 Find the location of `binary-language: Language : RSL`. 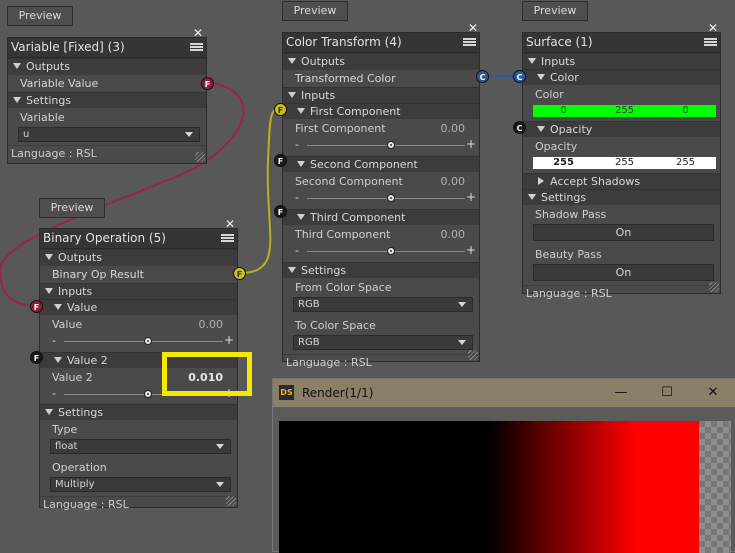

binary-language: Language : RSL is located at coordinates (138, 504).